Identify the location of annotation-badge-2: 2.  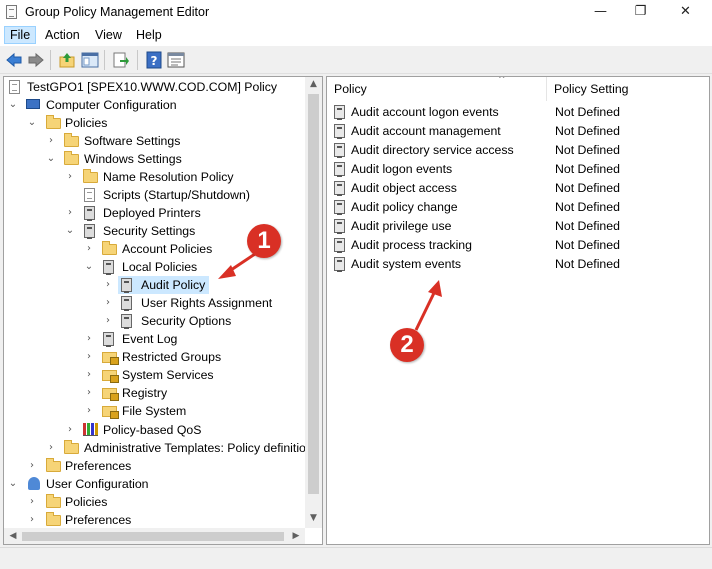
(407, 345).